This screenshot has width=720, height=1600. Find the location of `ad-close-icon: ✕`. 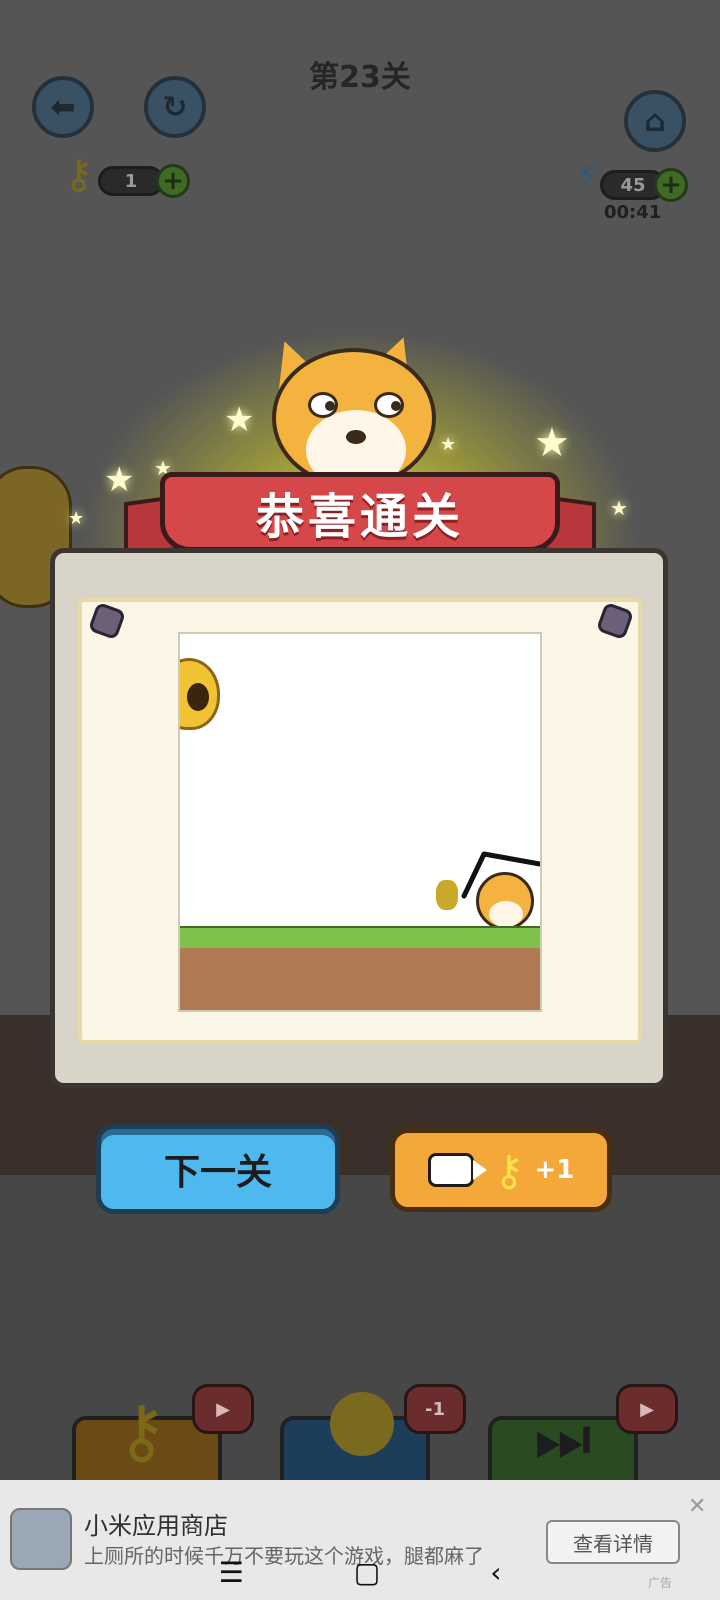

ad-close-icon: ✕ is located at coordinates (697, 1506).